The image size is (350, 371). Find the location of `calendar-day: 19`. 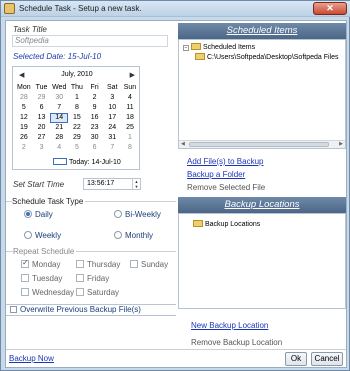

calendar-day: 19 is located at coordinates (24, 128).